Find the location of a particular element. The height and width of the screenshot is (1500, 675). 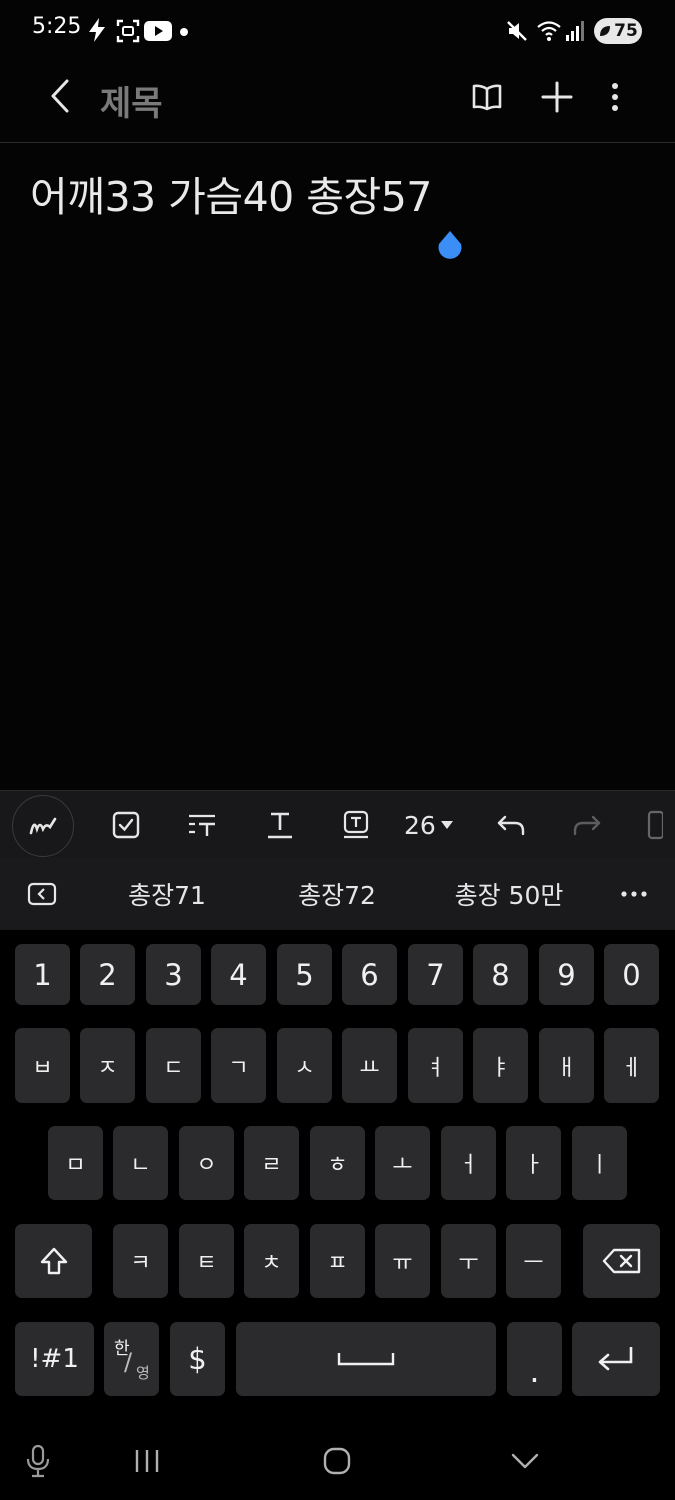

more-vertical-icon is located at coordinates (615, 97).